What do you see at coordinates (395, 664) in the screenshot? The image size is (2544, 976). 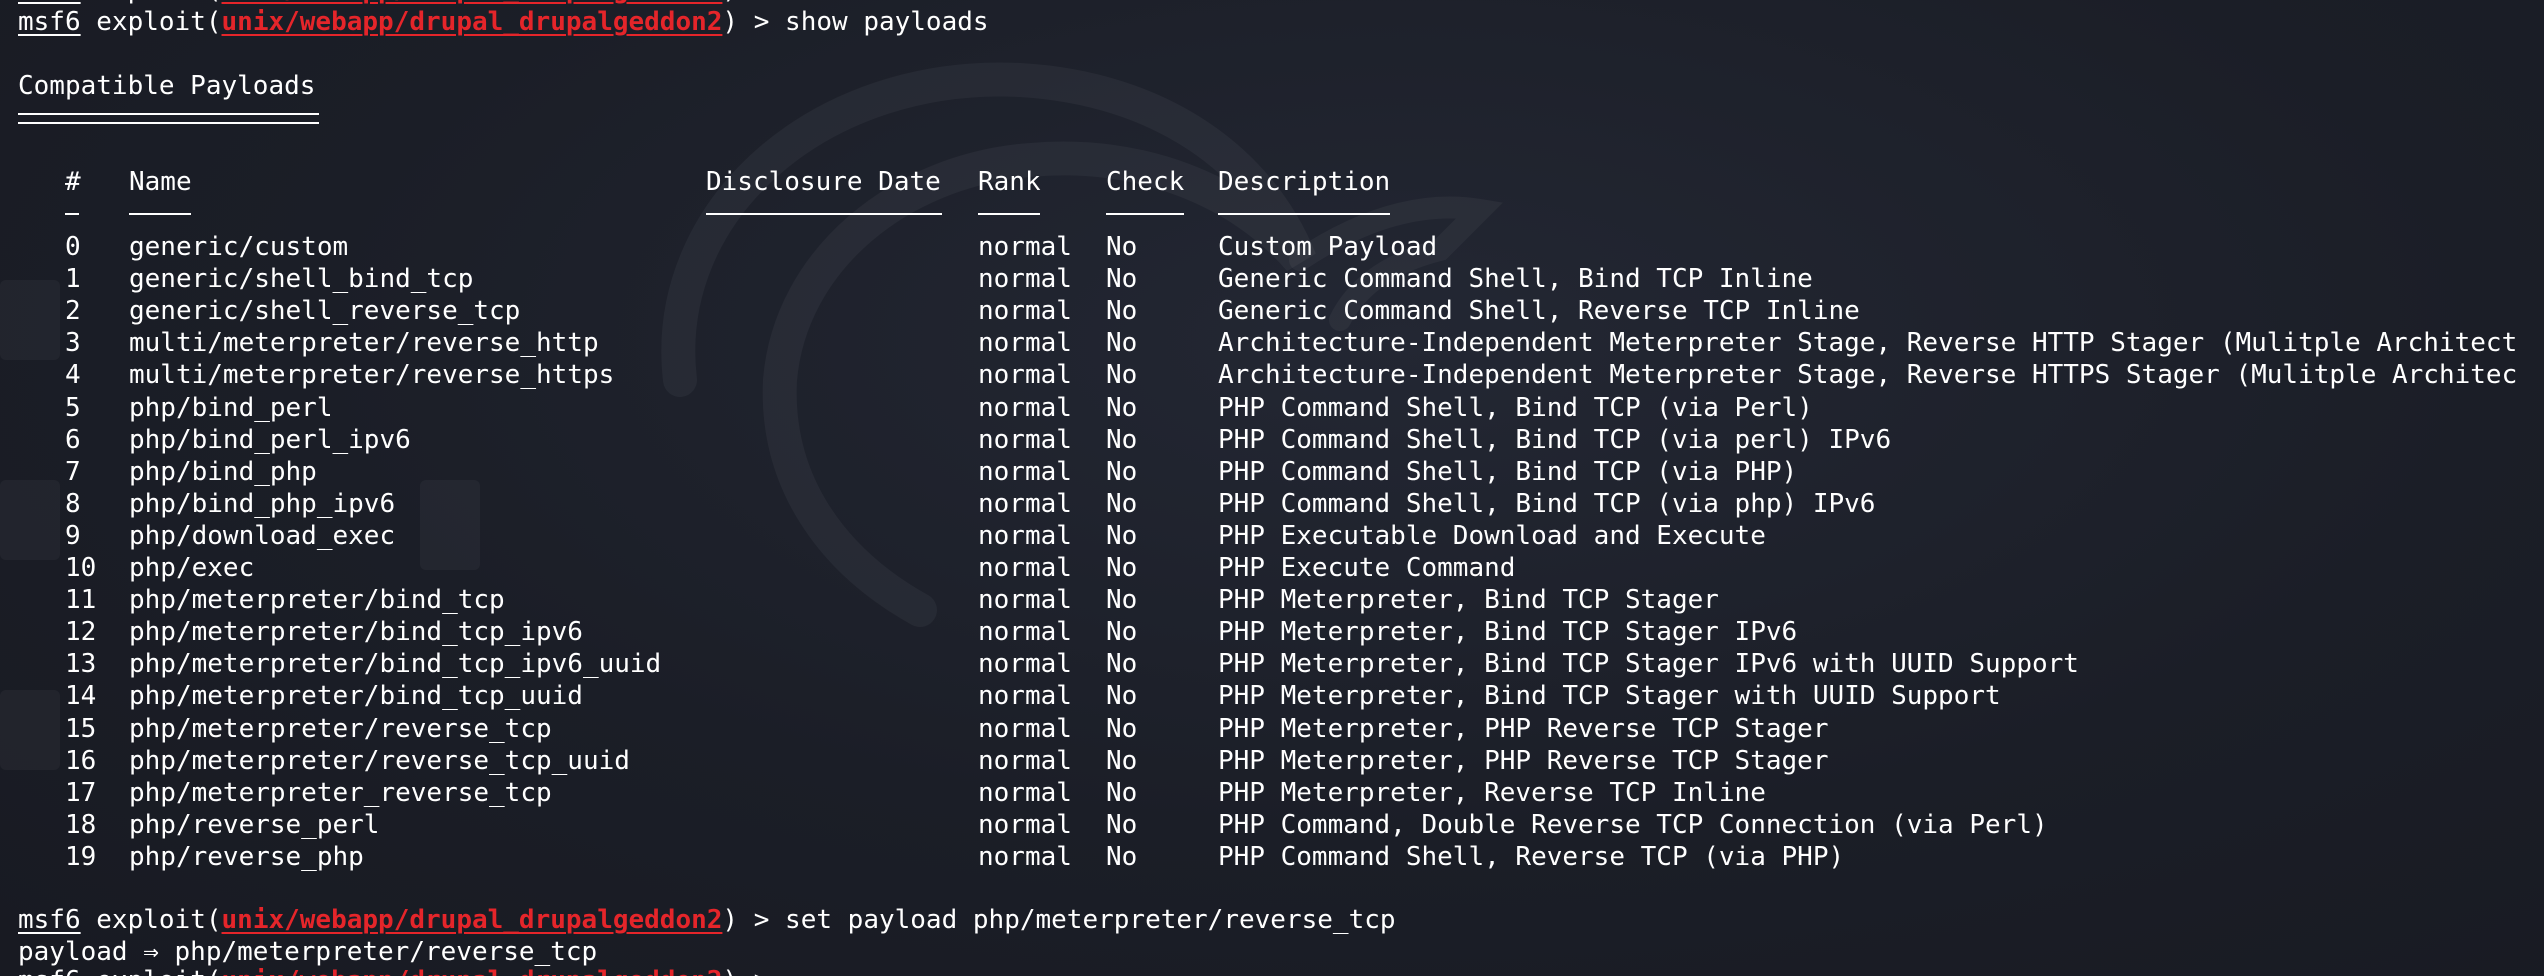 I see `payload-name: php/meterpreter/bind_tcp_ipv6_uuid` at bounding box center [395, 664].